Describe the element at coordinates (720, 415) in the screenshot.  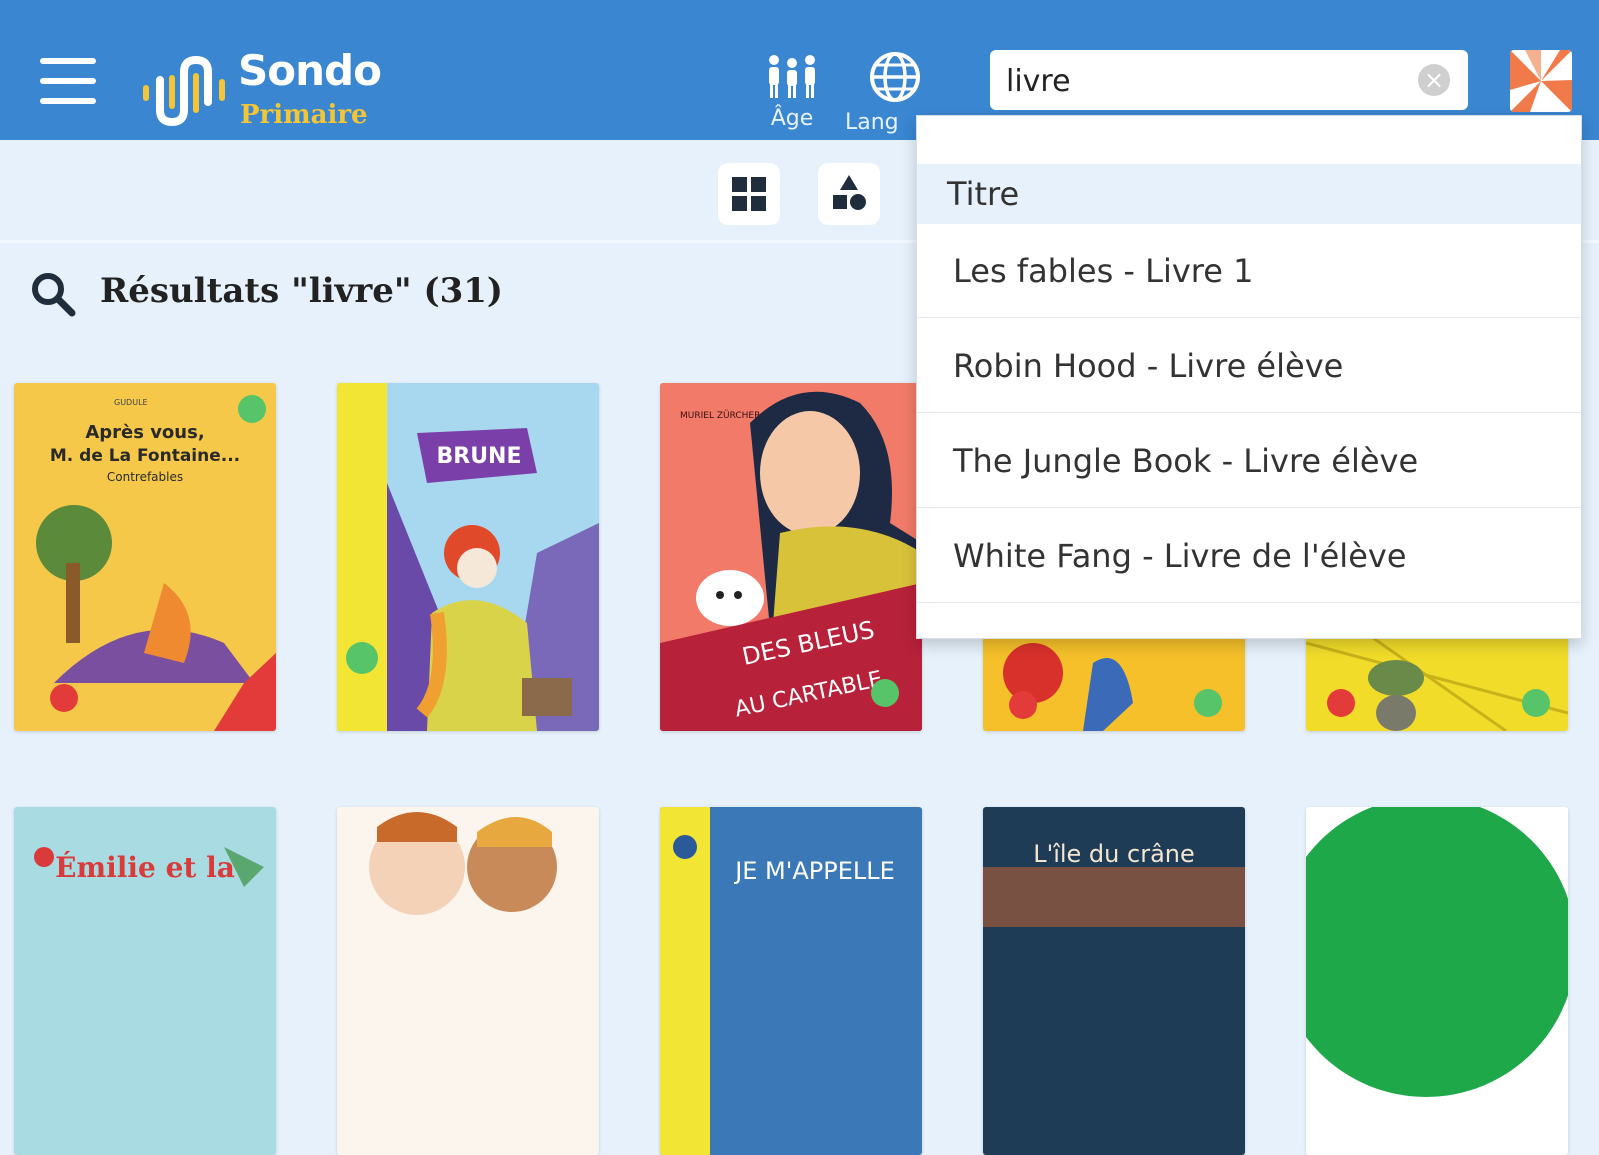
I see `book-author: MURIEL ZÜRCHER` at that location.